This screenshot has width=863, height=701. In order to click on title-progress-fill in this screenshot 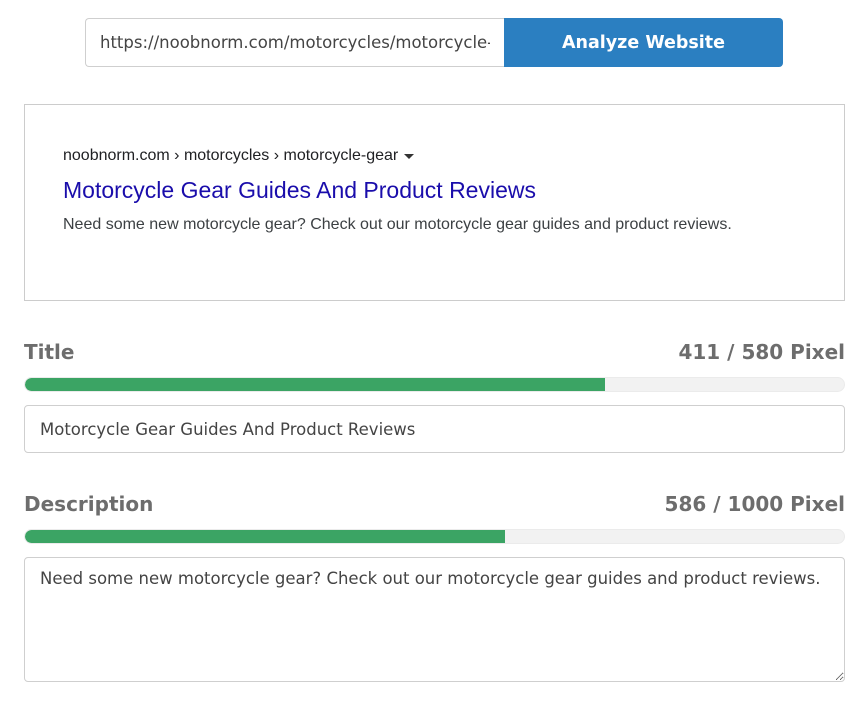, I will do `click(315, 384)`.